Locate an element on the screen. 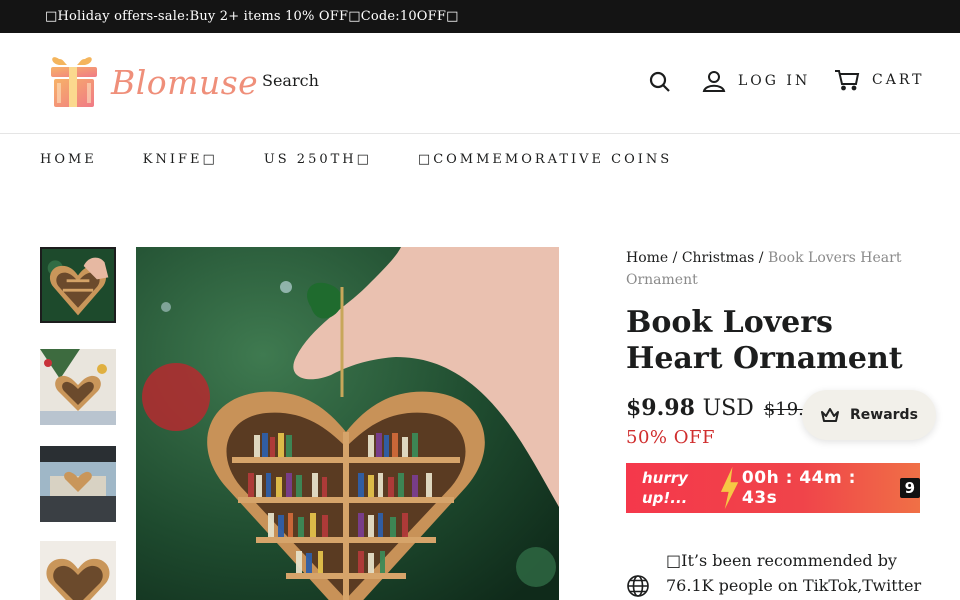 The image size is (960, 600). countdown-timer: hurry up!... 00h : 44m : 43s 9 is located at coordinates (773, 488).